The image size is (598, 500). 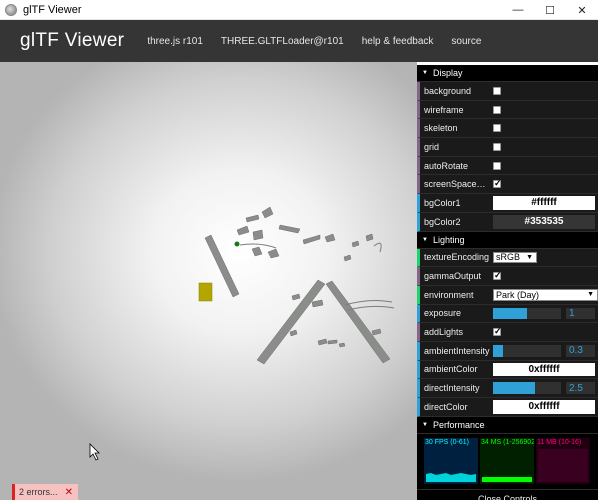 I want to click on fps-panel: 30 FPS (0-61), so click(x=451, y=460).